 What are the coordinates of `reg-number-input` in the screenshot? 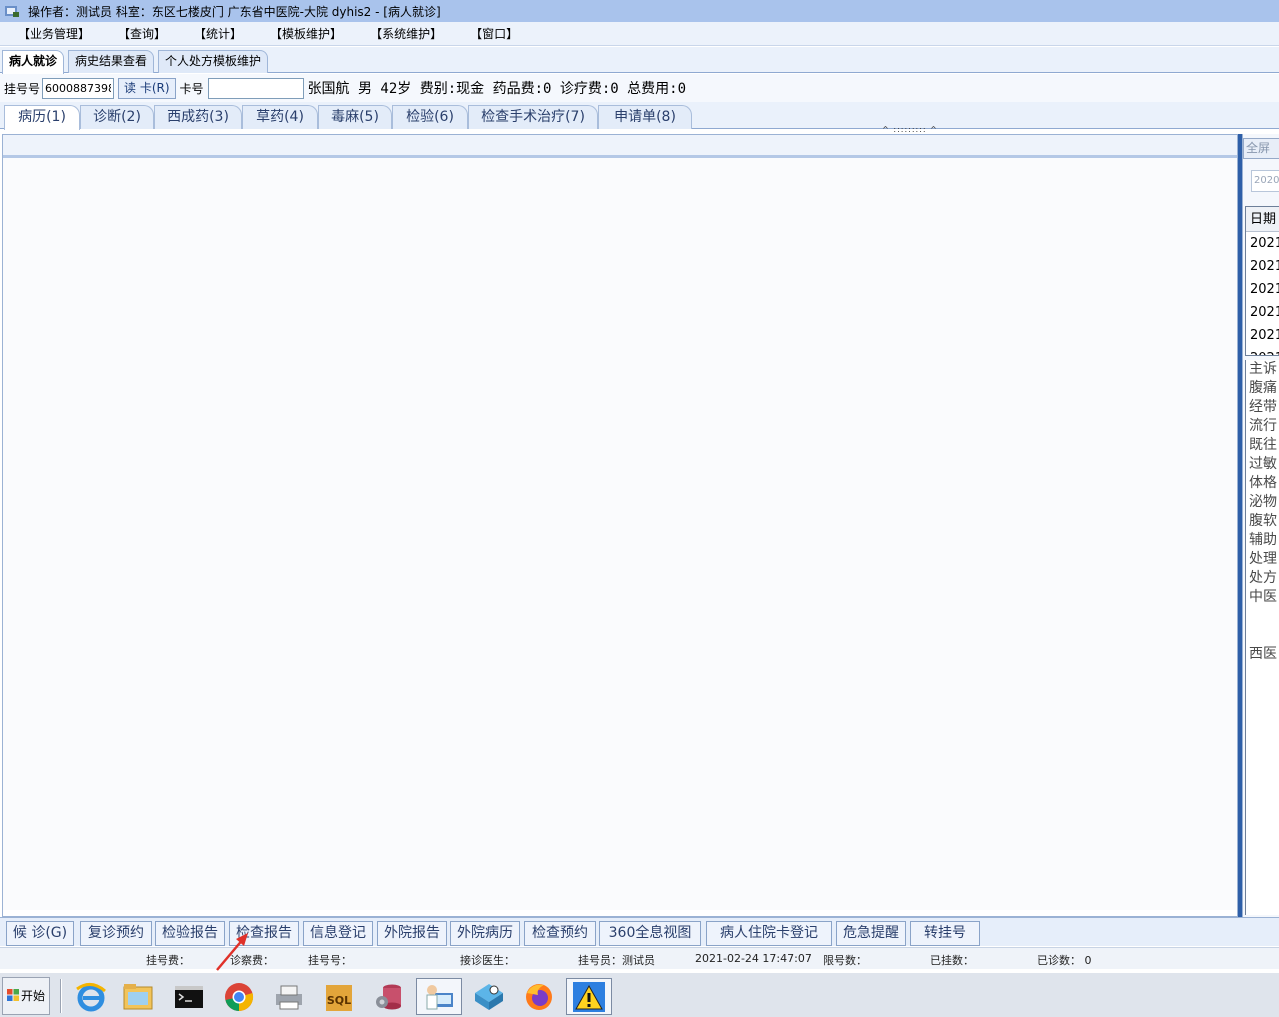 It's located at (78, 88).